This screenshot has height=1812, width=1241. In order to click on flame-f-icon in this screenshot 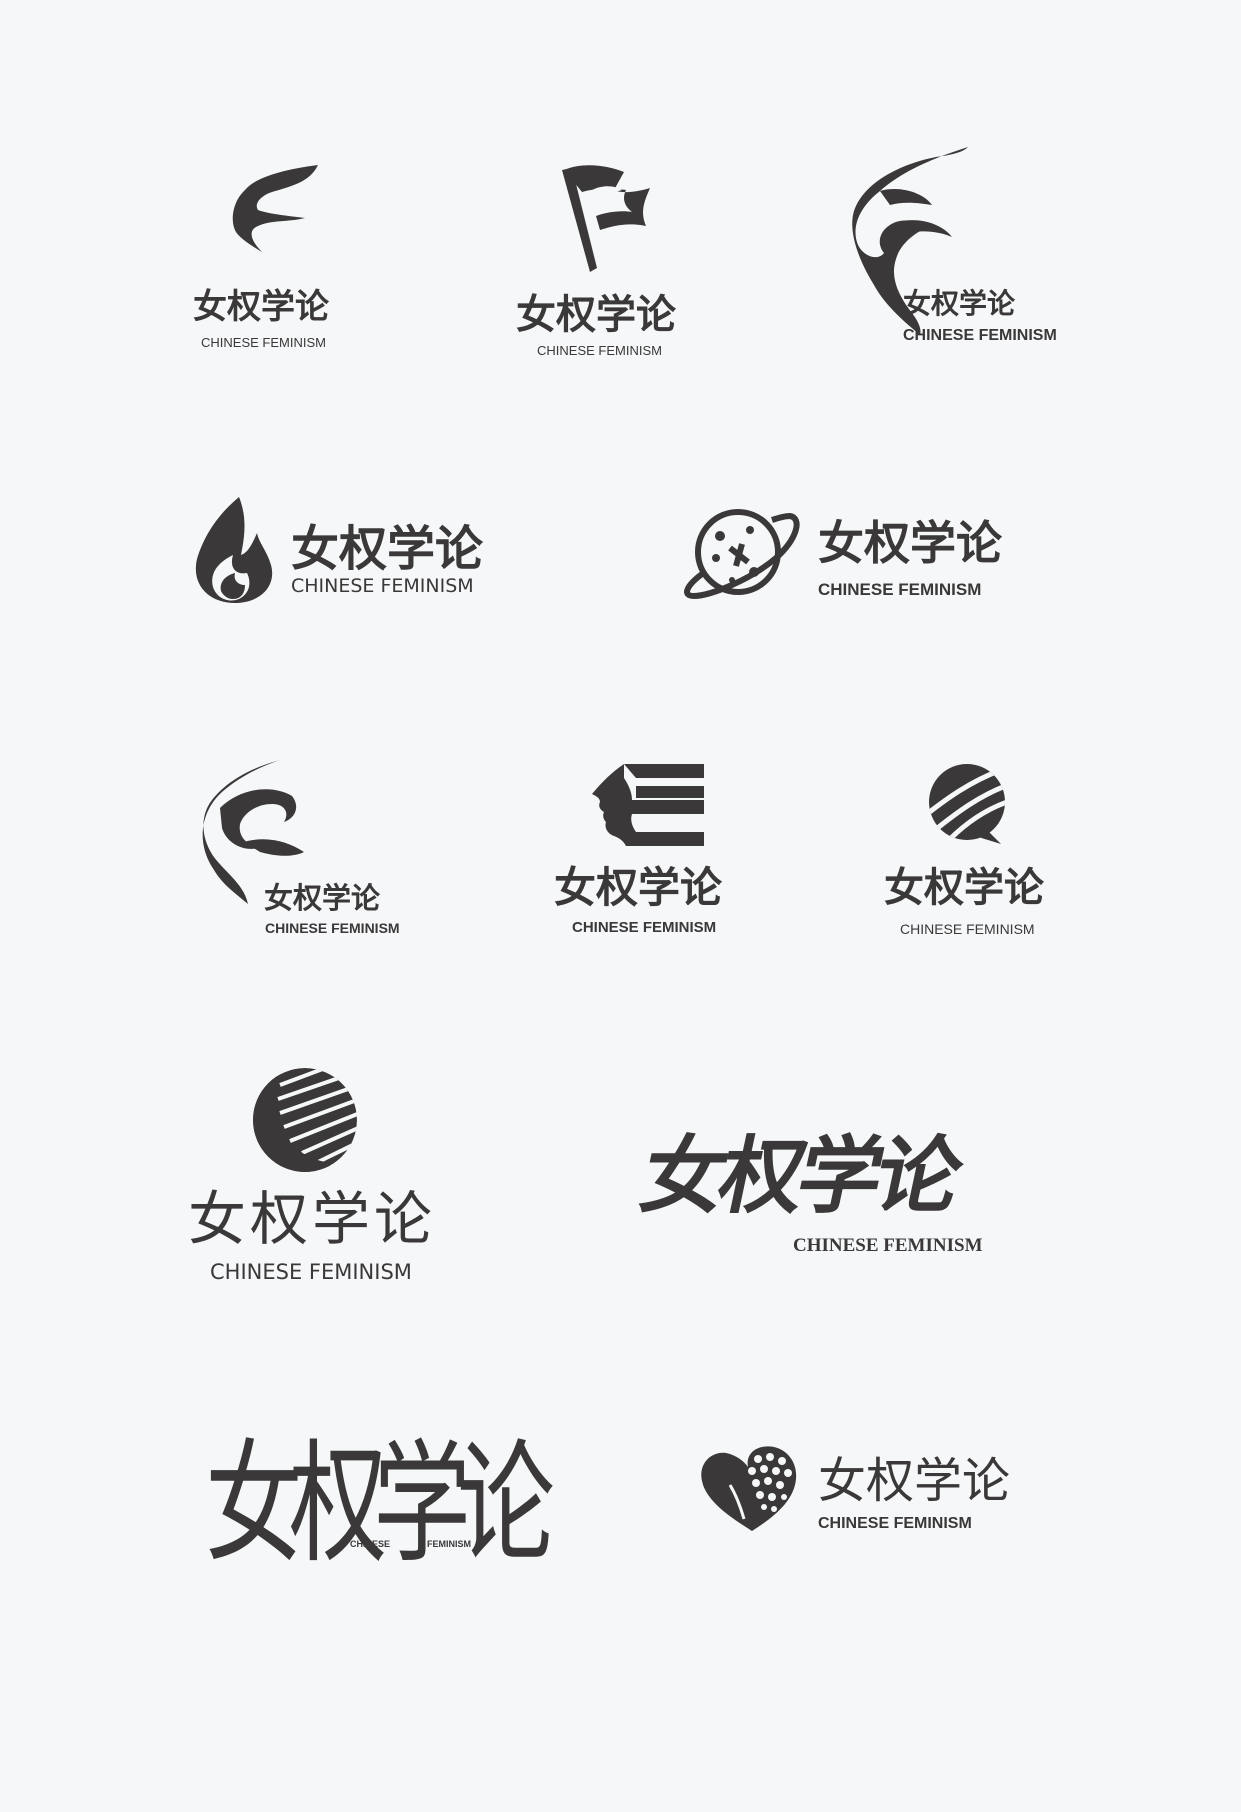, I will do `click(275, 208)`.